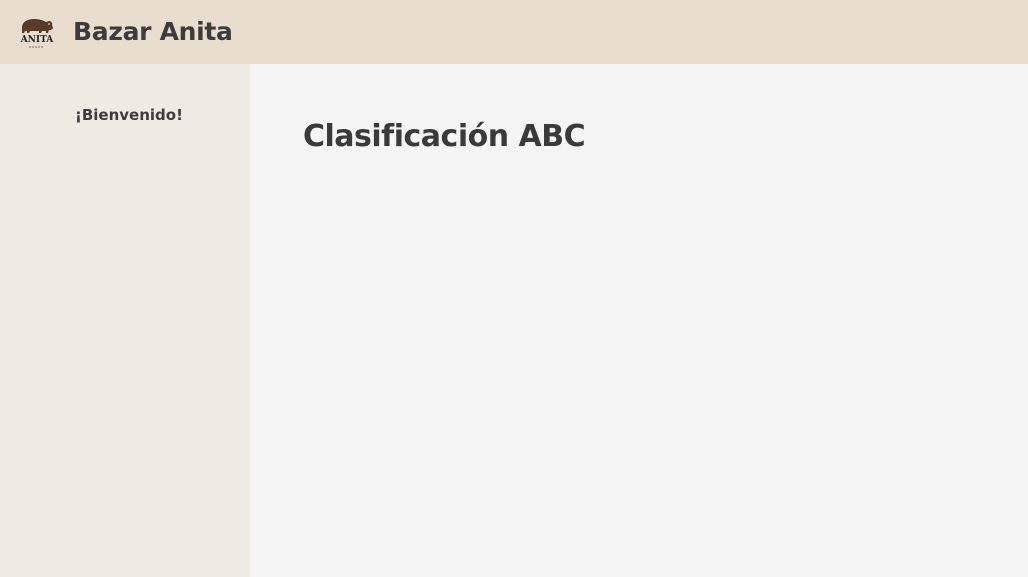  I want to click on welcome-message: ¡Bienvenido!, so click(129, 115).